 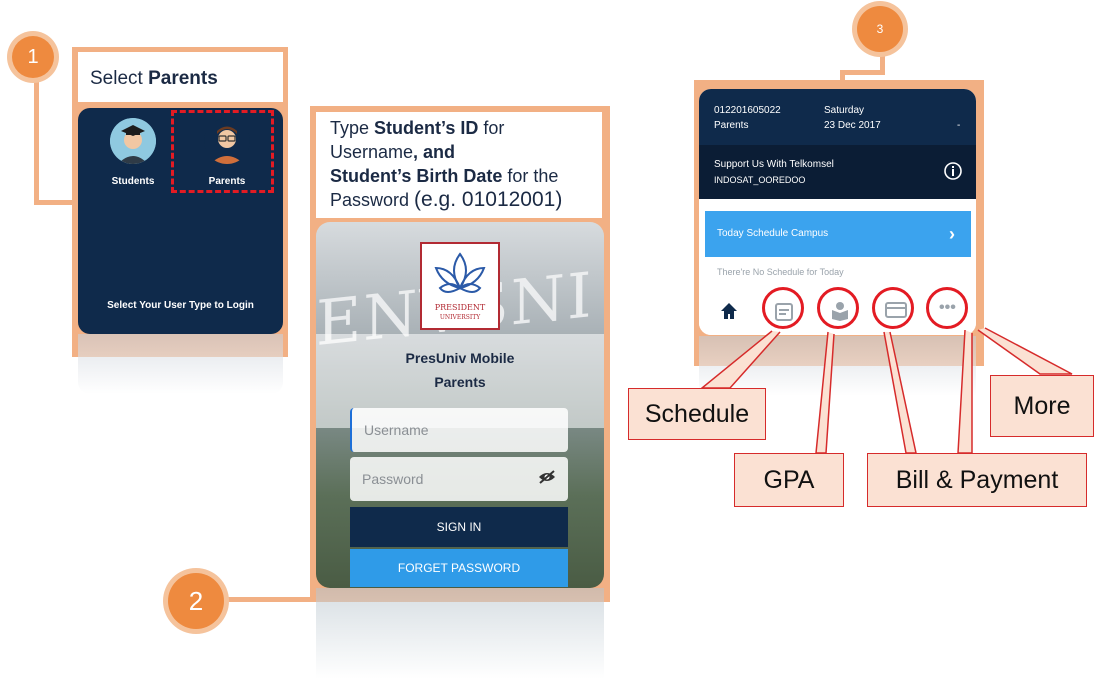 I want to click on password-placeholder: Password, so click(x=393, y=479).